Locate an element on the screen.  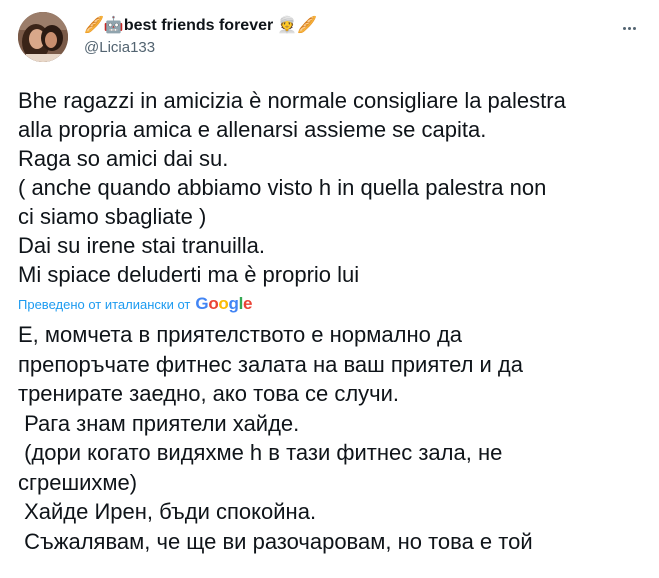
avatar-photo is located at coordinates (43, 37).